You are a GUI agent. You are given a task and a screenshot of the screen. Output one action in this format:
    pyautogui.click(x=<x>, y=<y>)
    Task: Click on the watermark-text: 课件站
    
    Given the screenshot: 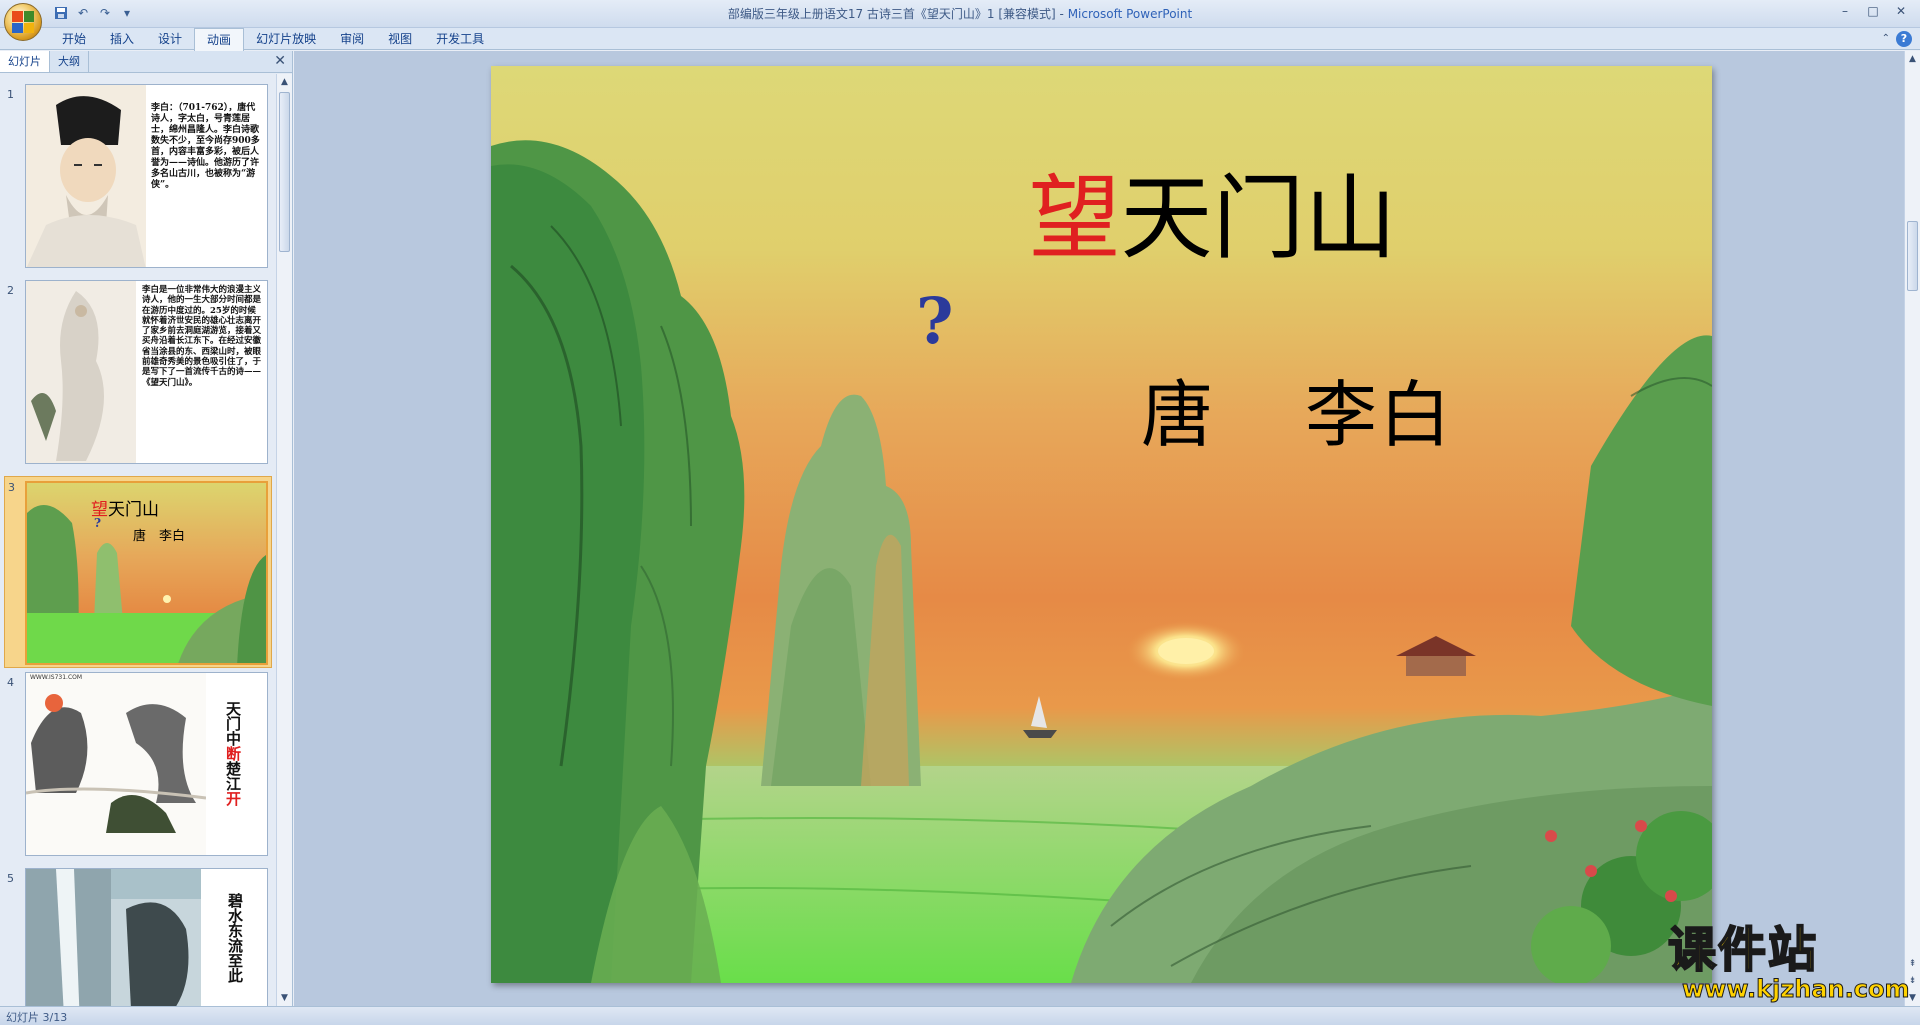 What is the action you would take?
    pyautogui.click(x=1743, y=950)
    